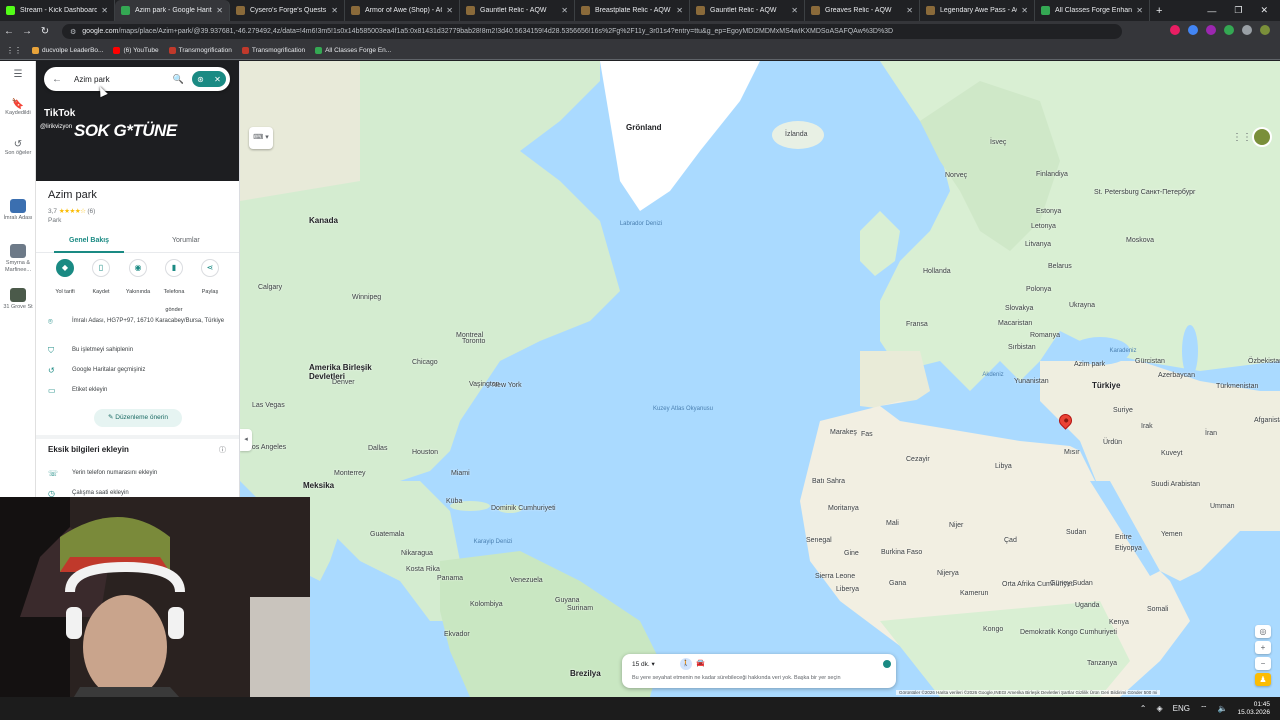 The height and width of the screenshot is (720, 1280). Describe the element at coordinates (1082, 305) in the screenshot. I see `map-label: Ukrayna` at that location.